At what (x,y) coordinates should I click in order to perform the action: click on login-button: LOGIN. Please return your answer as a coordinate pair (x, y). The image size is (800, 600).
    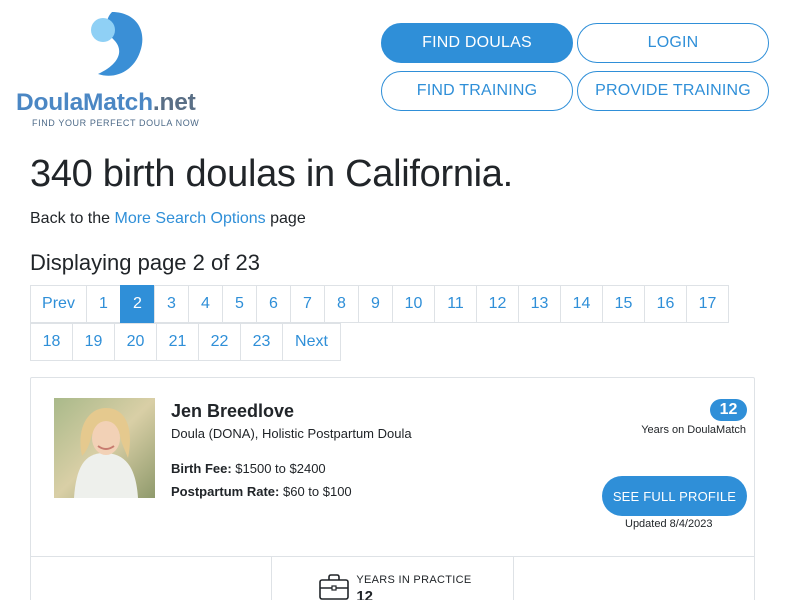
    Looking at the image, I should click on (673, 43).